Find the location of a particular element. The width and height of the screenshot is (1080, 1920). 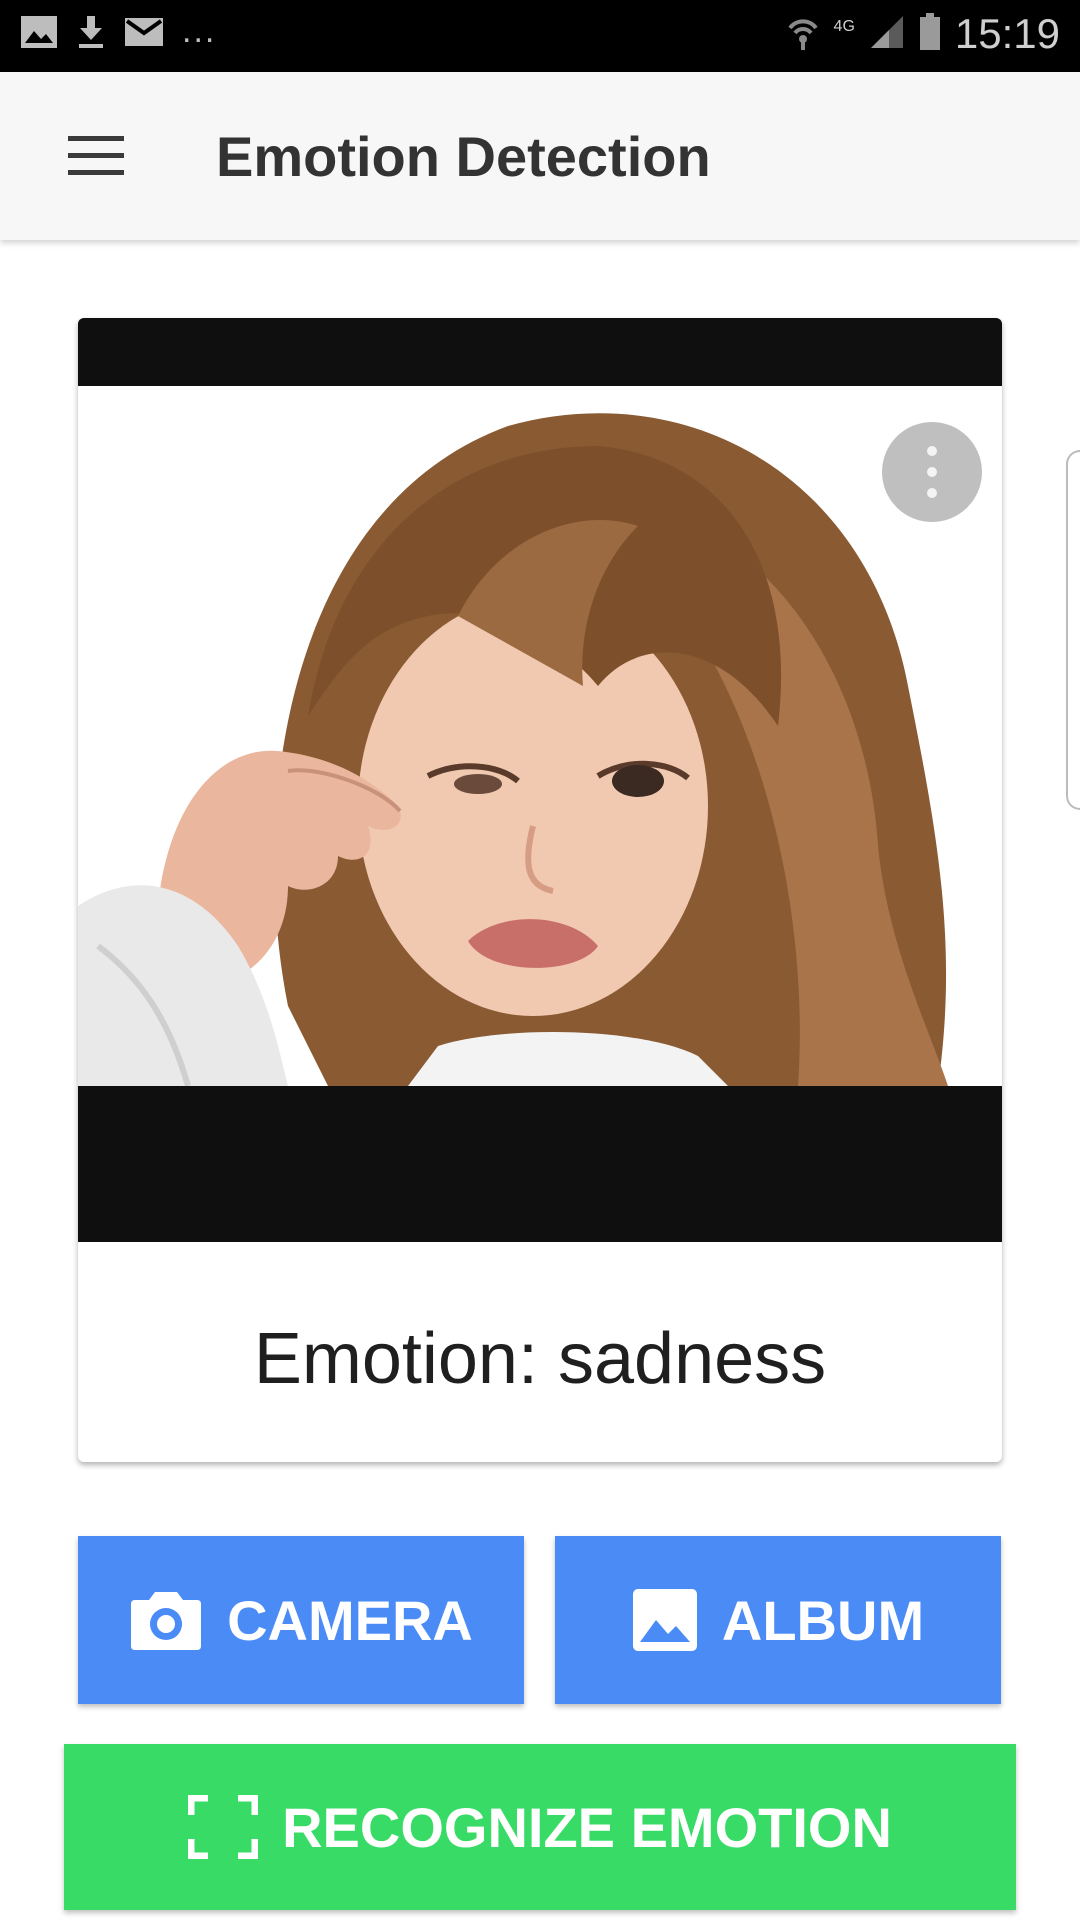

clock: 15:19 is located at coordinates (1007, 33).